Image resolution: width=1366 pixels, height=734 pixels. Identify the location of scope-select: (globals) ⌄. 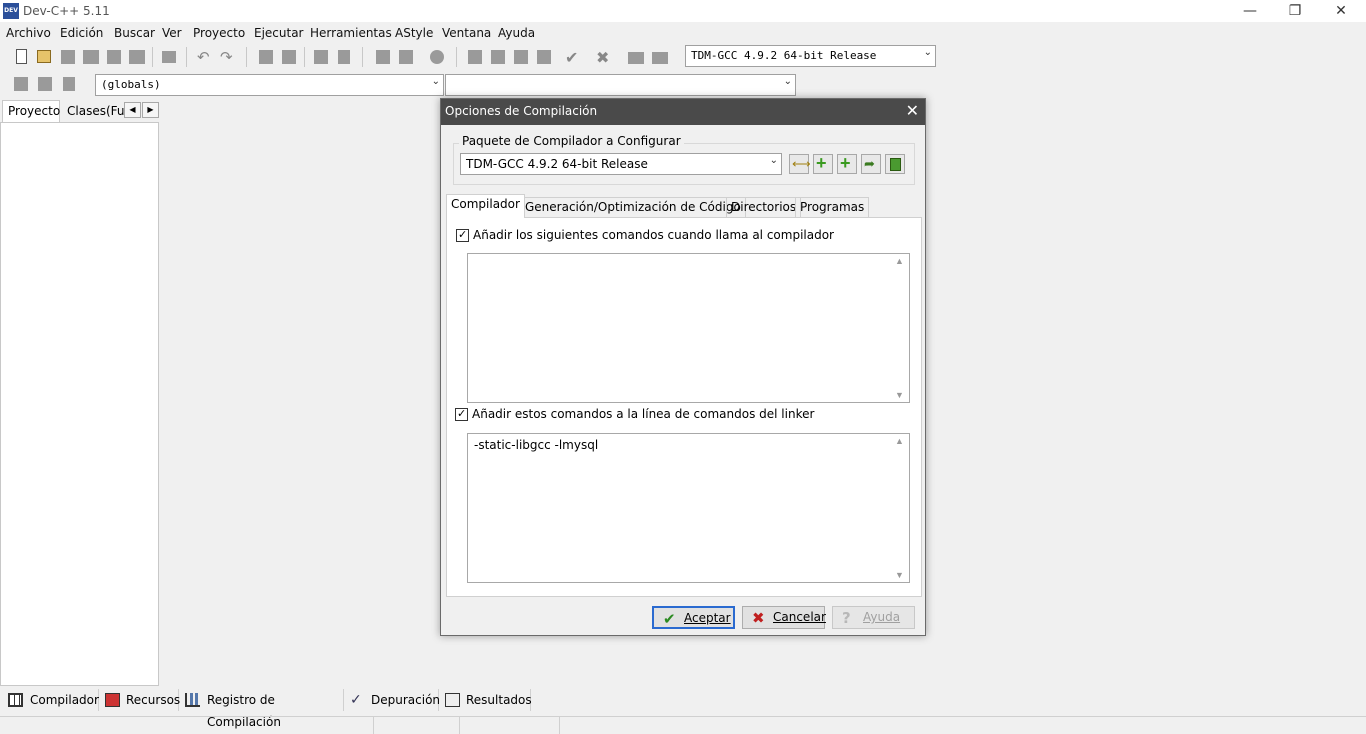
(269, 85).